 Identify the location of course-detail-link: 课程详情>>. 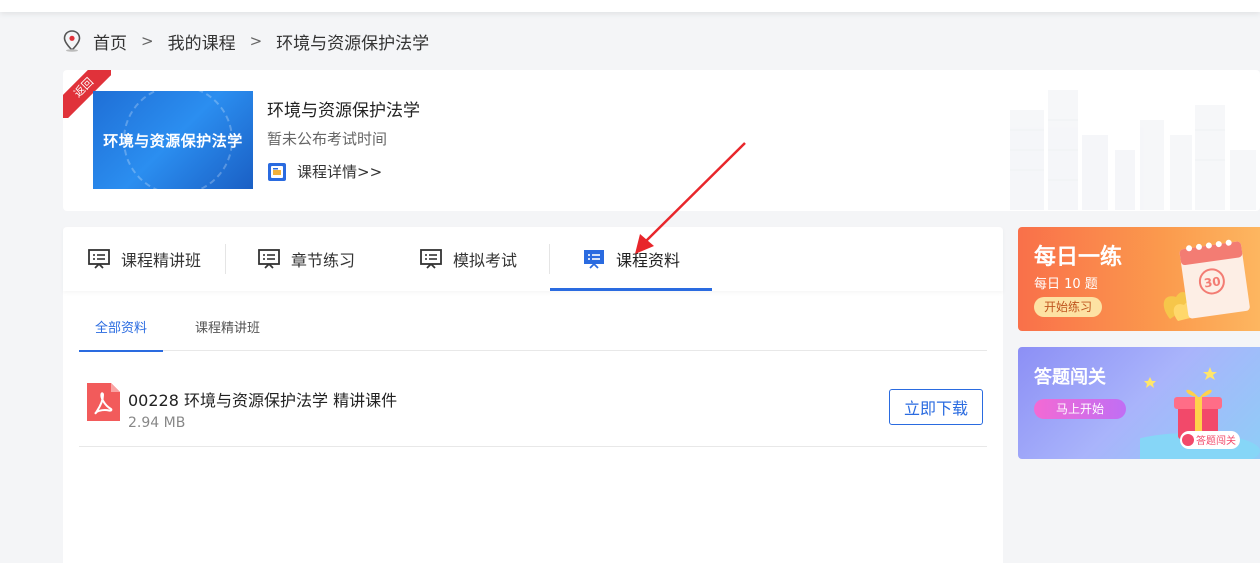
(324, 171).